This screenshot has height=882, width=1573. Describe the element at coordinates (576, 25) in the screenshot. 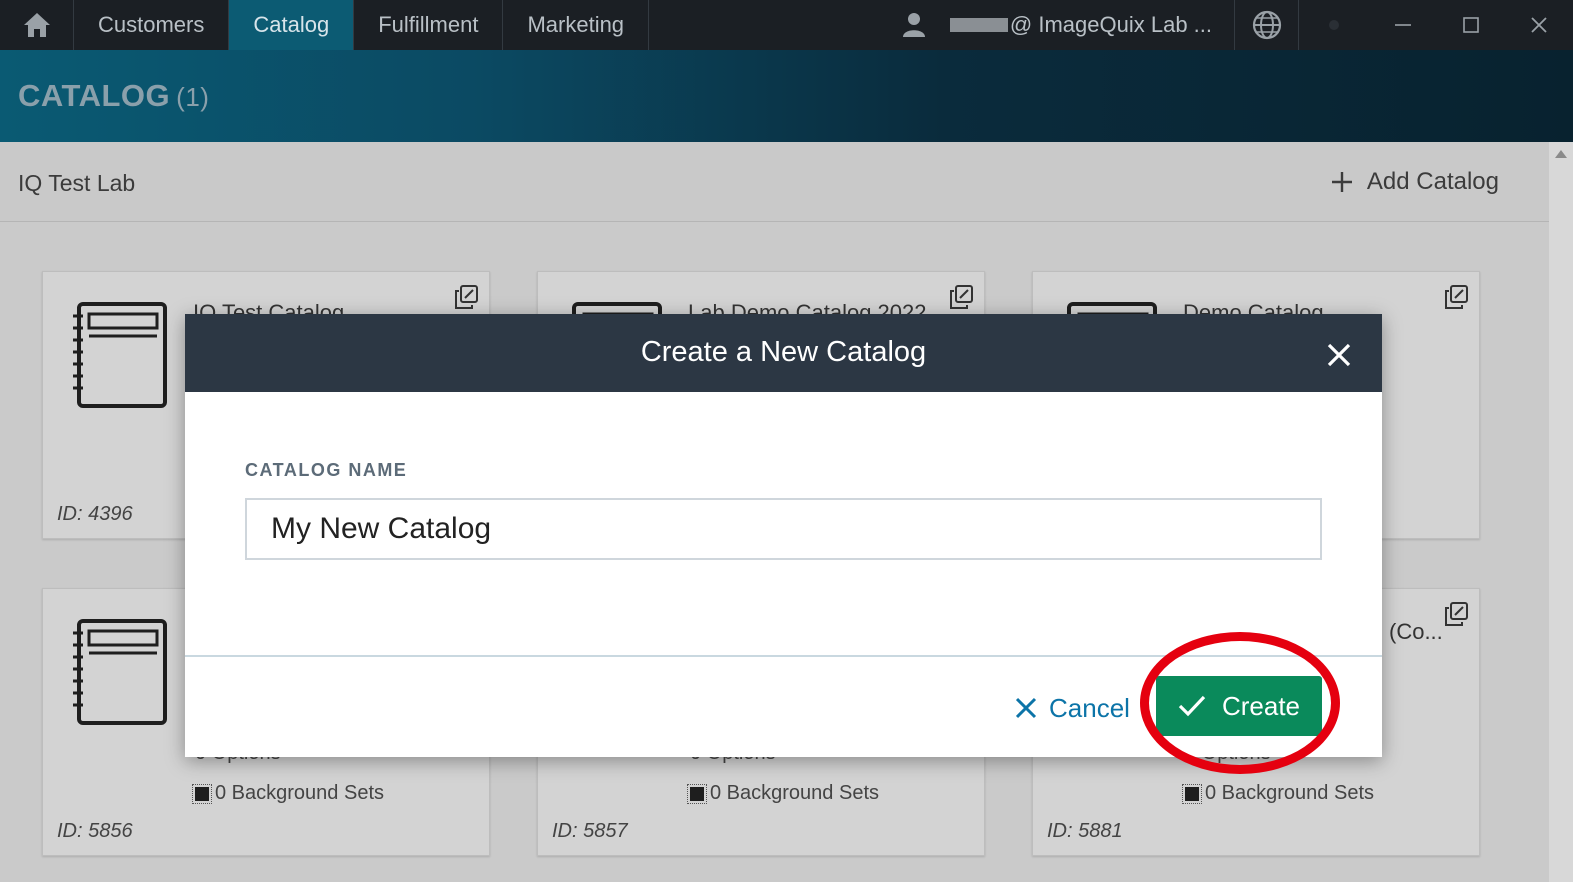

I see `tab-marketing: Marketing` at that location.